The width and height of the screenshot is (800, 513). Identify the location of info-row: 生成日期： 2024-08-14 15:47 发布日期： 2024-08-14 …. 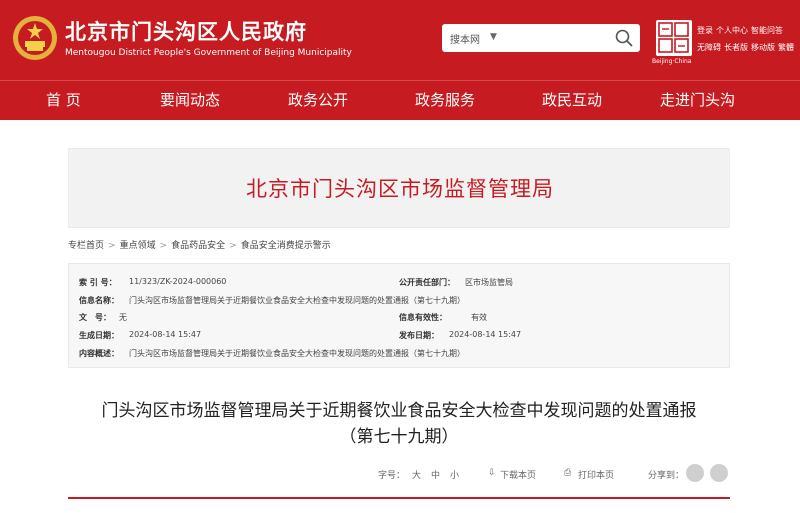
(400, 339).